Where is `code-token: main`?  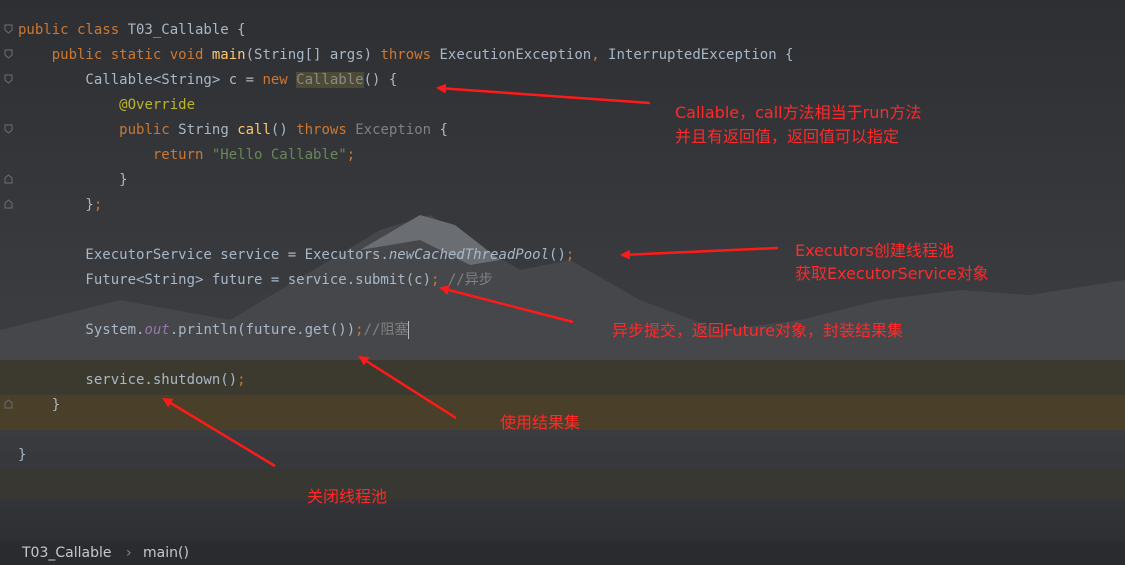
code-token: main is located at coordinates (228, 55).